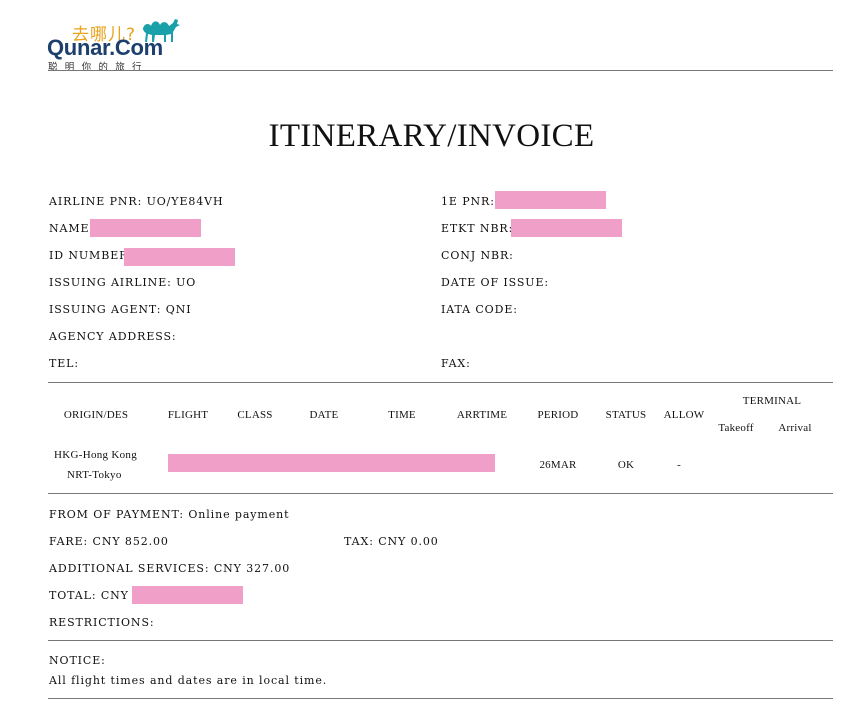 The image size is (863, 718). Describe the element at coordinates (145, 228) in the screenshot. I see `name-redaction` at that location.